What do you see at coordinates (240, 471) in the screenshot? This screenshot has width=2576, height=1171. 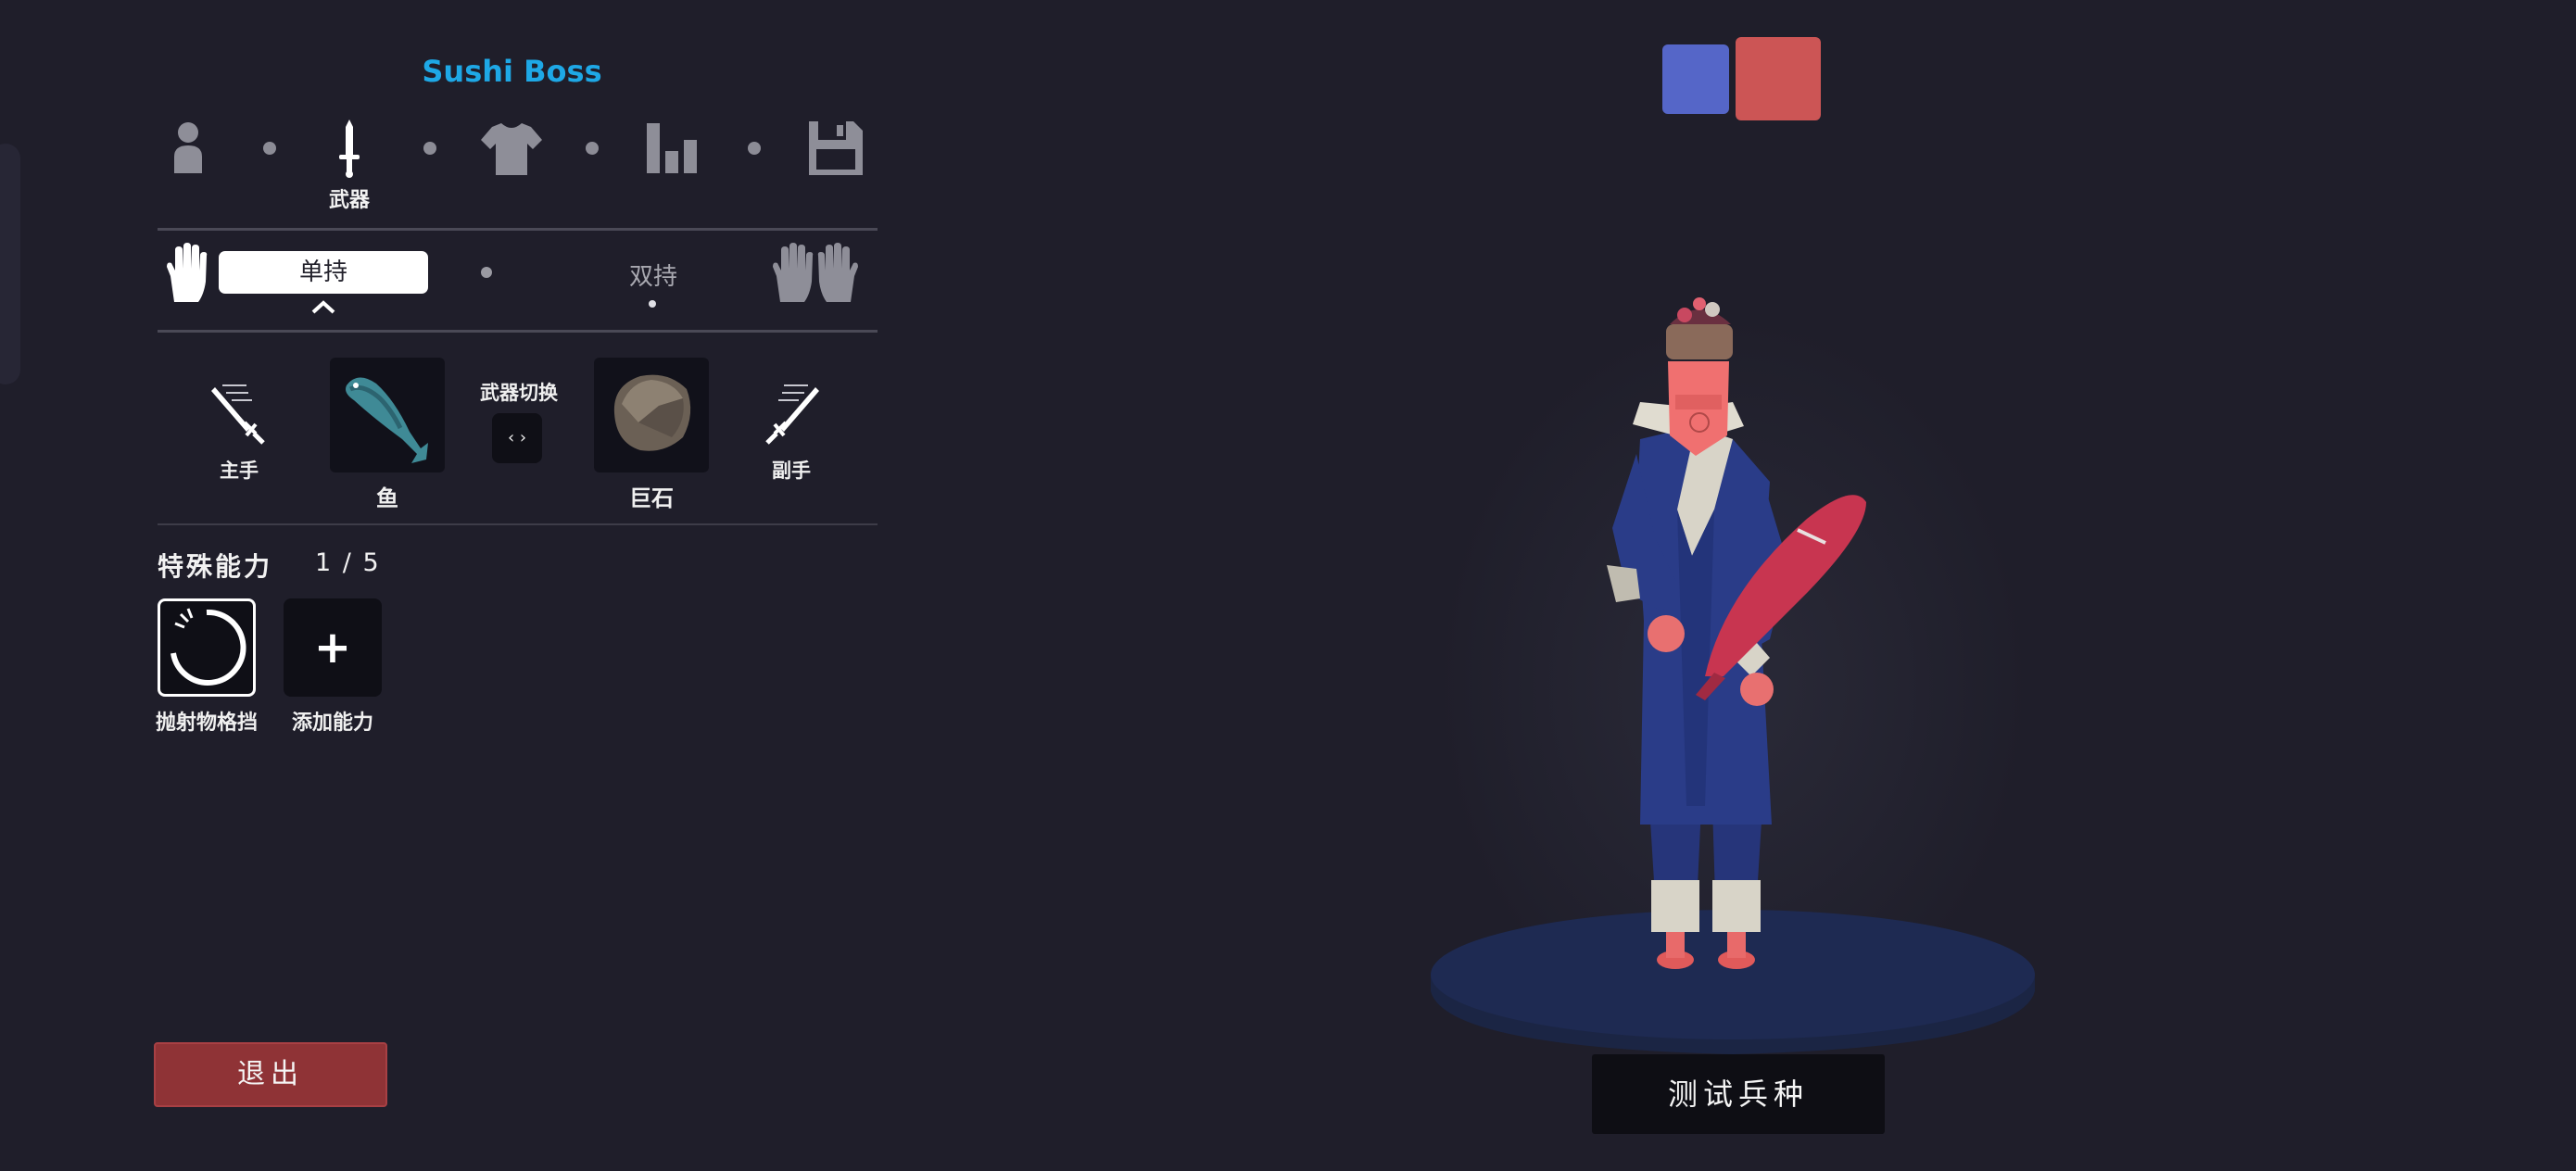 I see `main-hand-label: 主手` at bounding box center [240, 471].